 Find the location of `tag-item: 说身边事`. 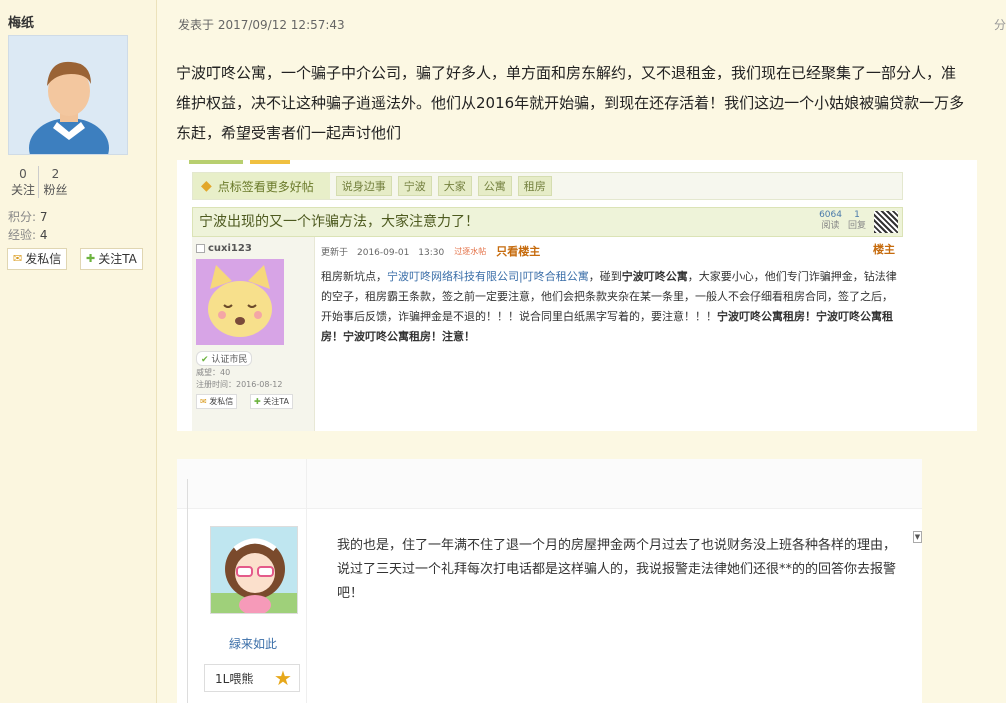

tag-item: 说身边事 is located at coordinates (363, 186).